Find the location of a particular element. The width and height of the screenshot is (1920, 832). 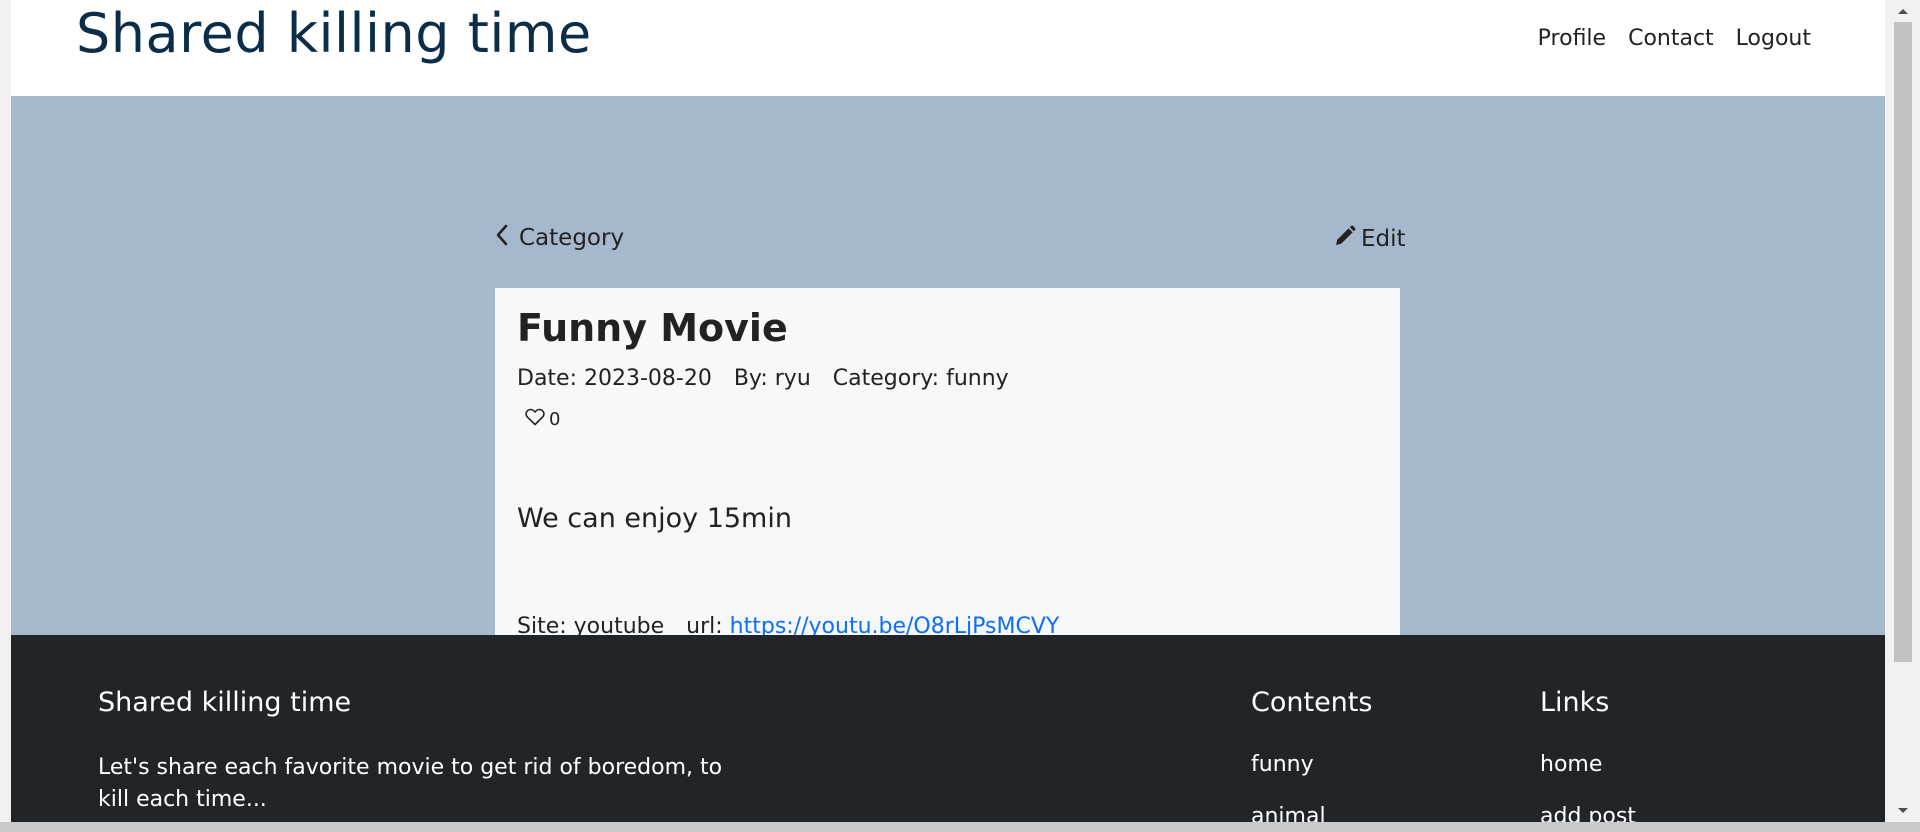

footer-links-title: Links is located at coordinates (1575, 702).